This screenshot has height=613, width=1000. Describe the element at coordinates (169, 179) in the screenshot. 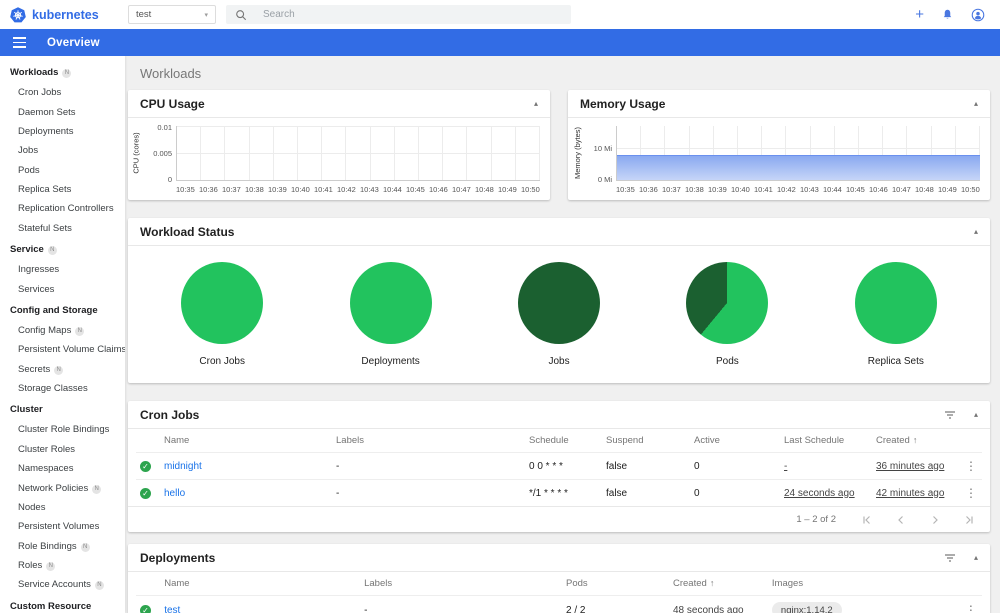

I see `cpu-ytick: 0` at that location.